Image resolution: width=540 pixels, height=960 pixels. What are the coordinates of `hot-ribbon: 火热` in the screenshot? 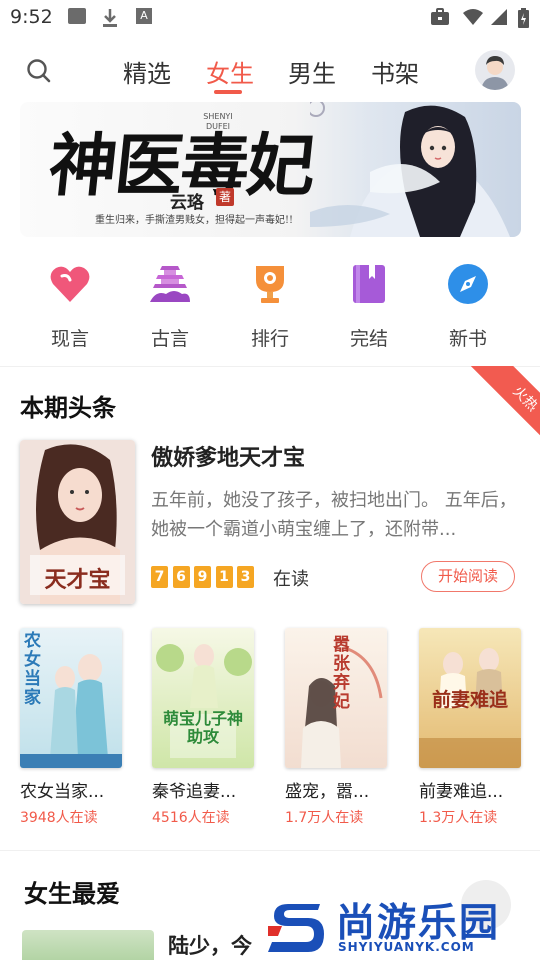 It's located at (490, 416).